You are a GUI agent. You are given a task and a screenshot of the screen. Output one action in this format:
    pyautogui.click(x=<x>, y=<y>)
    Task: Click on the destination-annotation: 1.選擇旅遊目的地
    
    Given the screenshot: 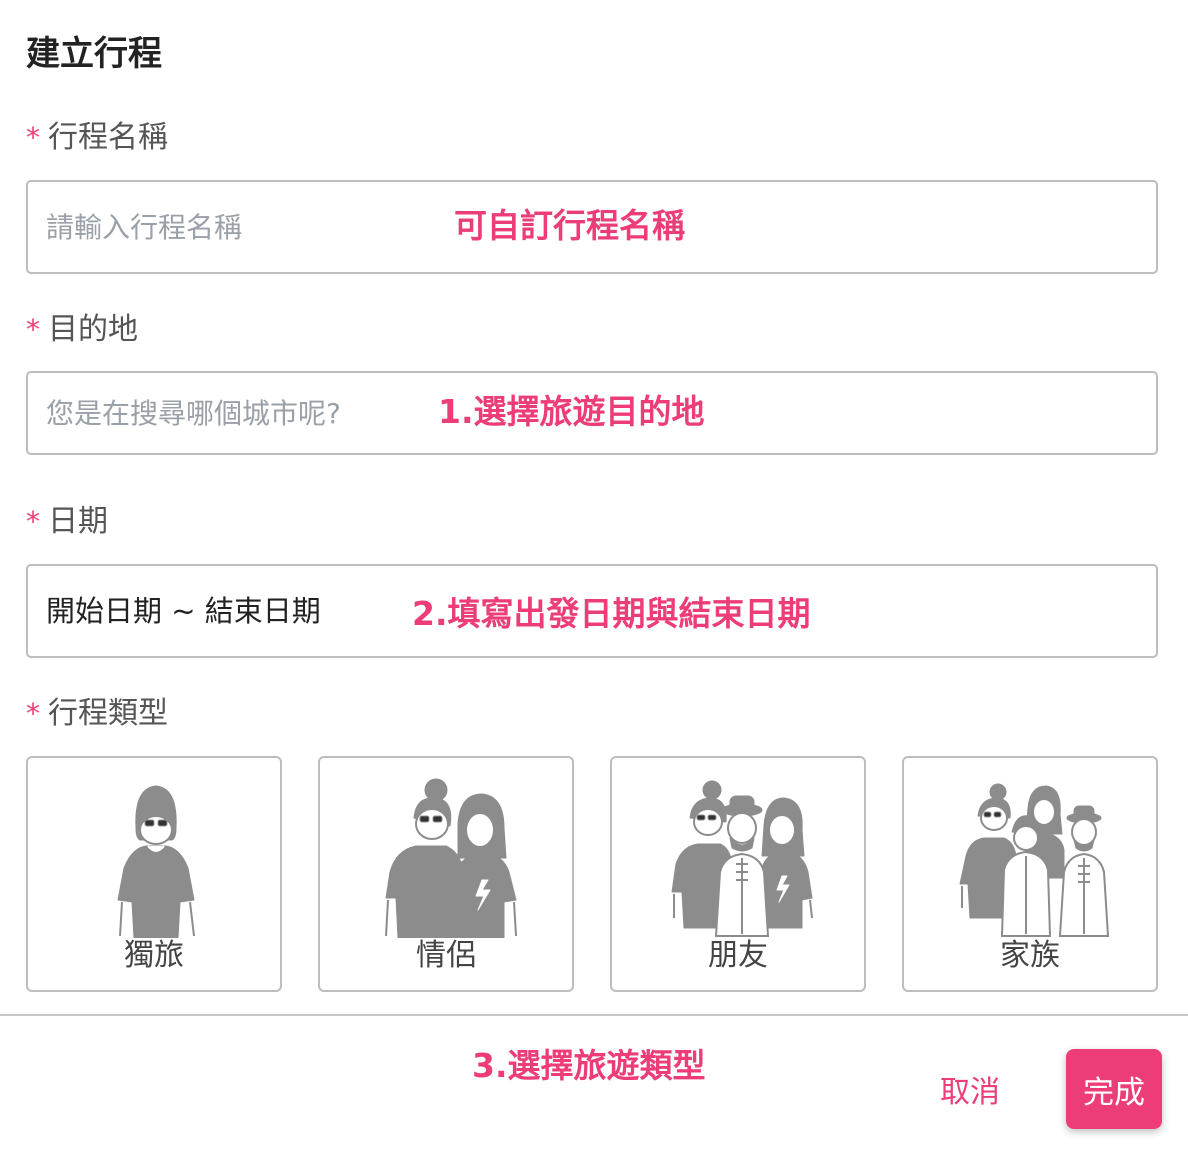 What is the action you would take?
    pyautogui.click(x=571, y=411)
    